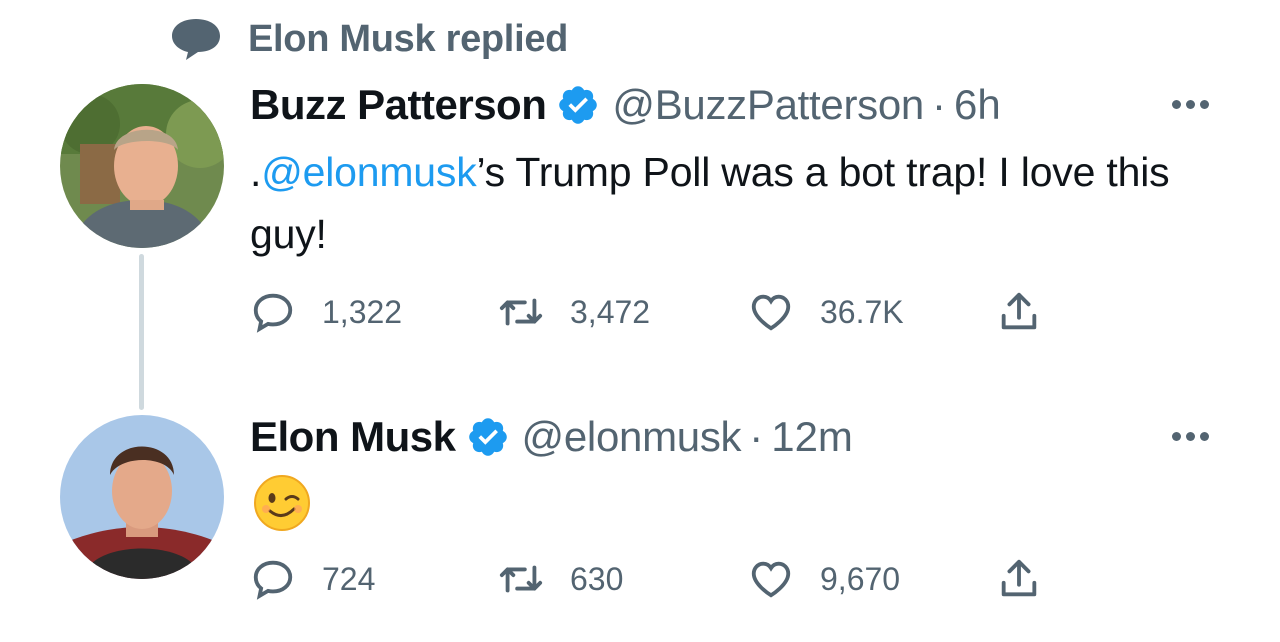 The image size is (1280, 642). What do you see at coordinates (768, 105) in the screenshot?
I see `handle: @BuzzPatterson` at bounding box center [768, 105].